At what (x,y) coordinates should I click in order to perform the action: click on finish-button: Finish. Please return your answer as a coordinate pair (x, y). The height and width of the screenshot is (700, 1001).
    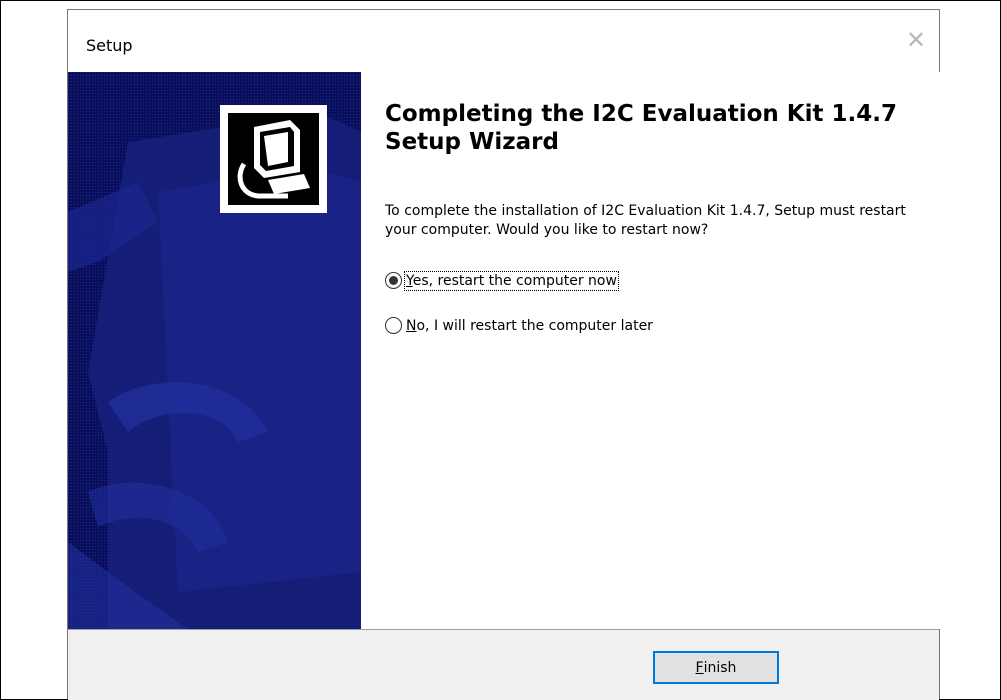
    Looking at the image, I should click on (716, 667).